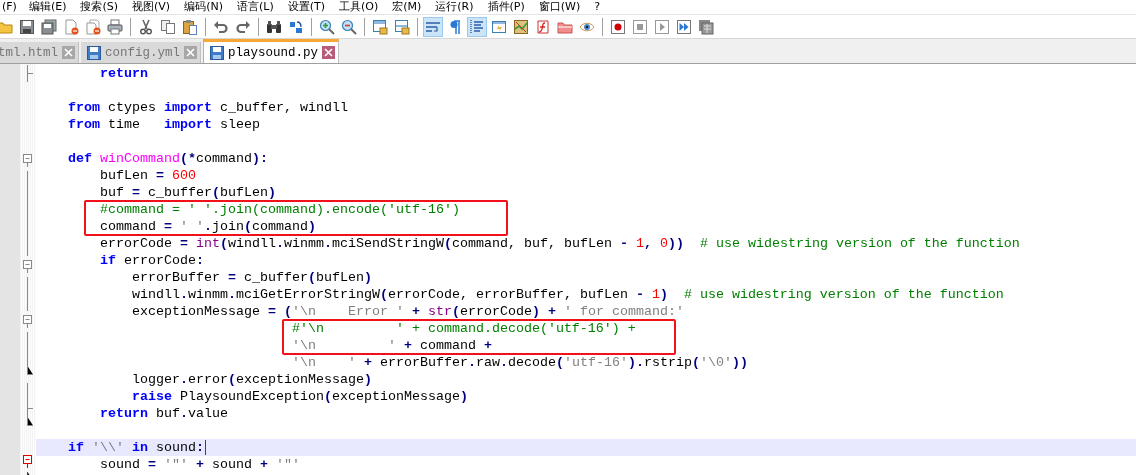 The width and height of the screenshot is (1136, 475). Describe the element at coordinates (391, 345) in the screenshot. I see `code-line: '\n ' + command +` at that location.